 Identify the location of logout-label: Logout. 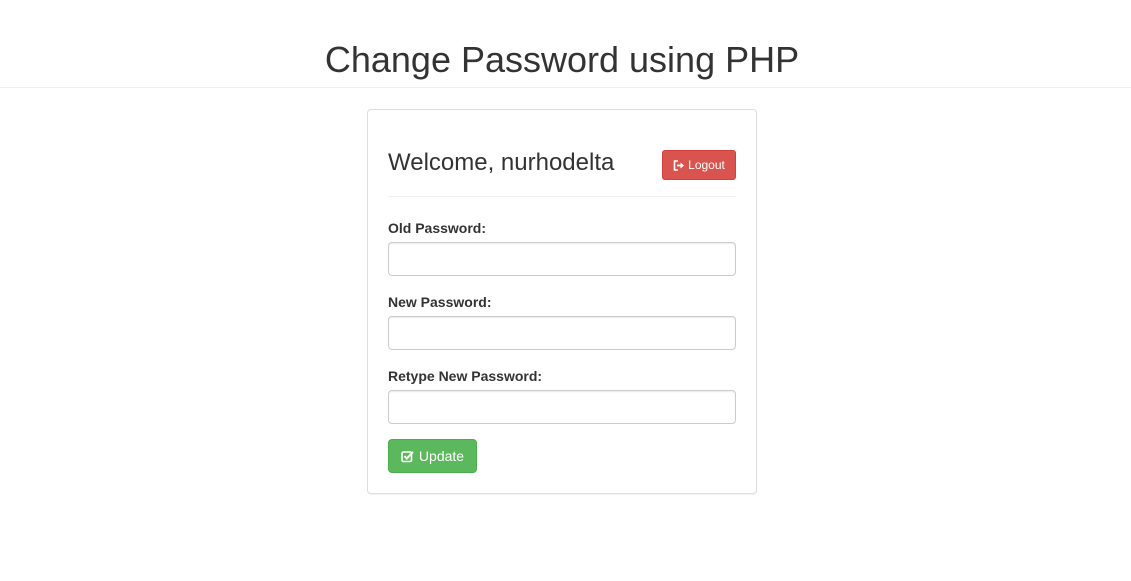
(706, 165).